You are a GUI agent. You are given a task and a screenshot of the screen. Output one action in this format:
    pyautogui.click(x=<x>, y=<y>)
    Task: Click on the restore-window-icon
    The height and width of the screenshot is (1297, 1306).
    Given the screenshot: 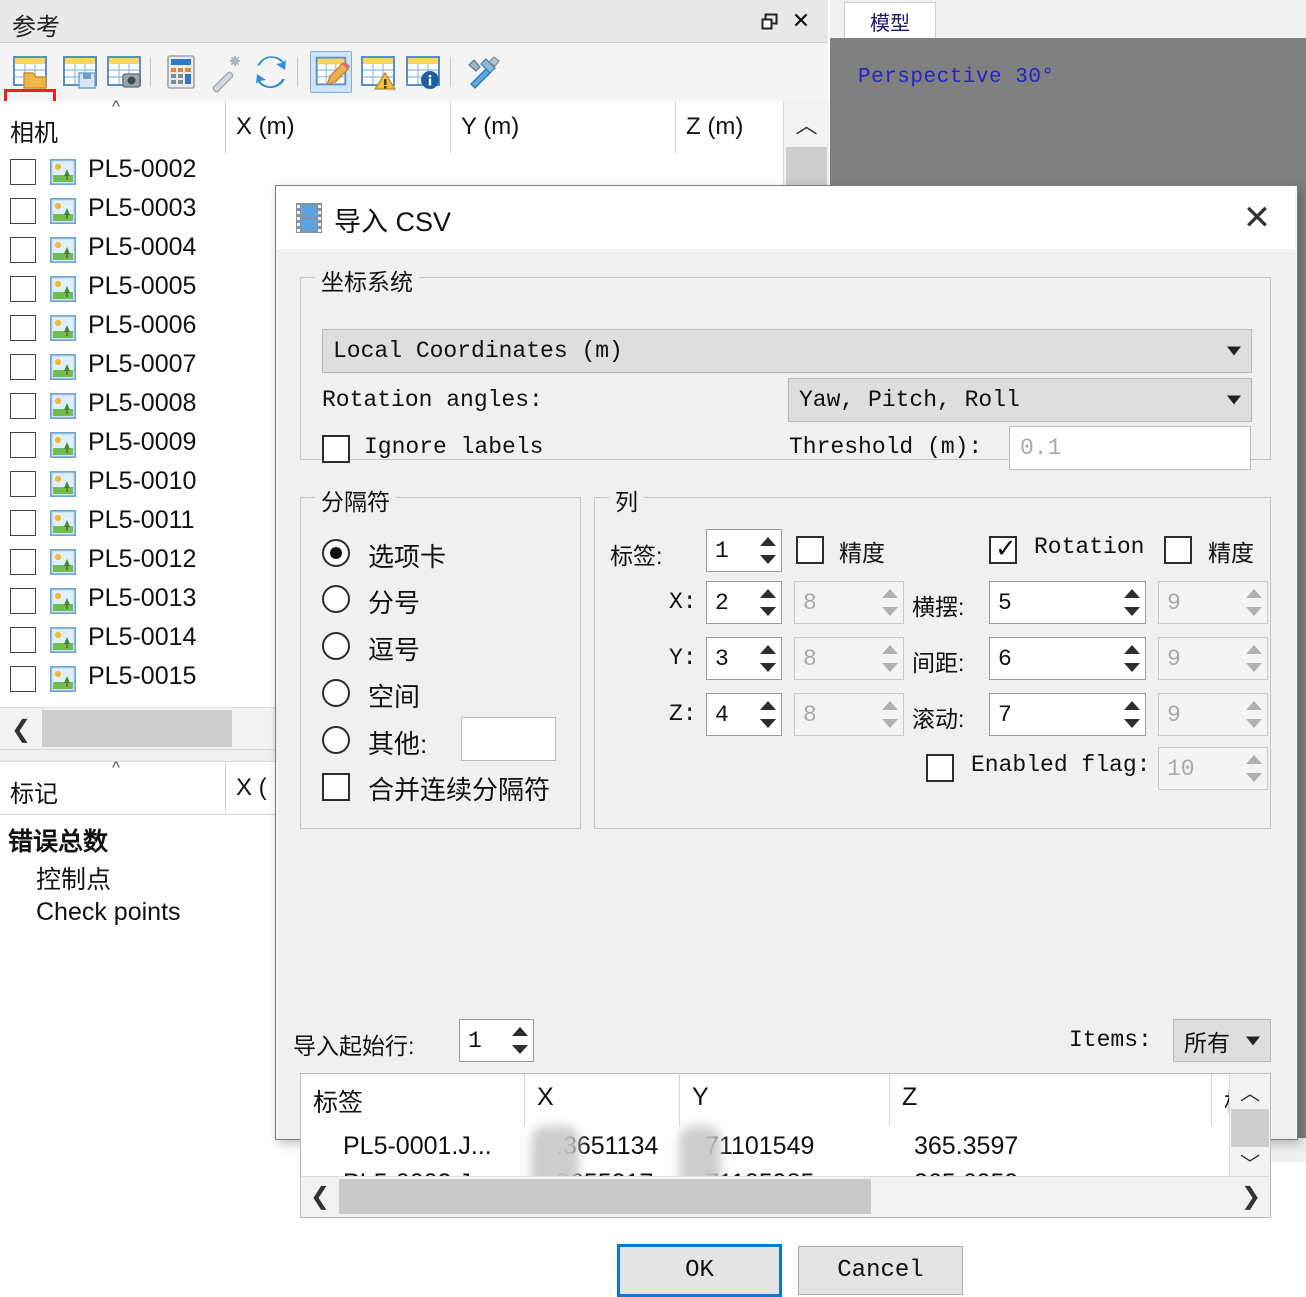 What is the action you would take?
    pyautogui.click(x=770, y=22)
    